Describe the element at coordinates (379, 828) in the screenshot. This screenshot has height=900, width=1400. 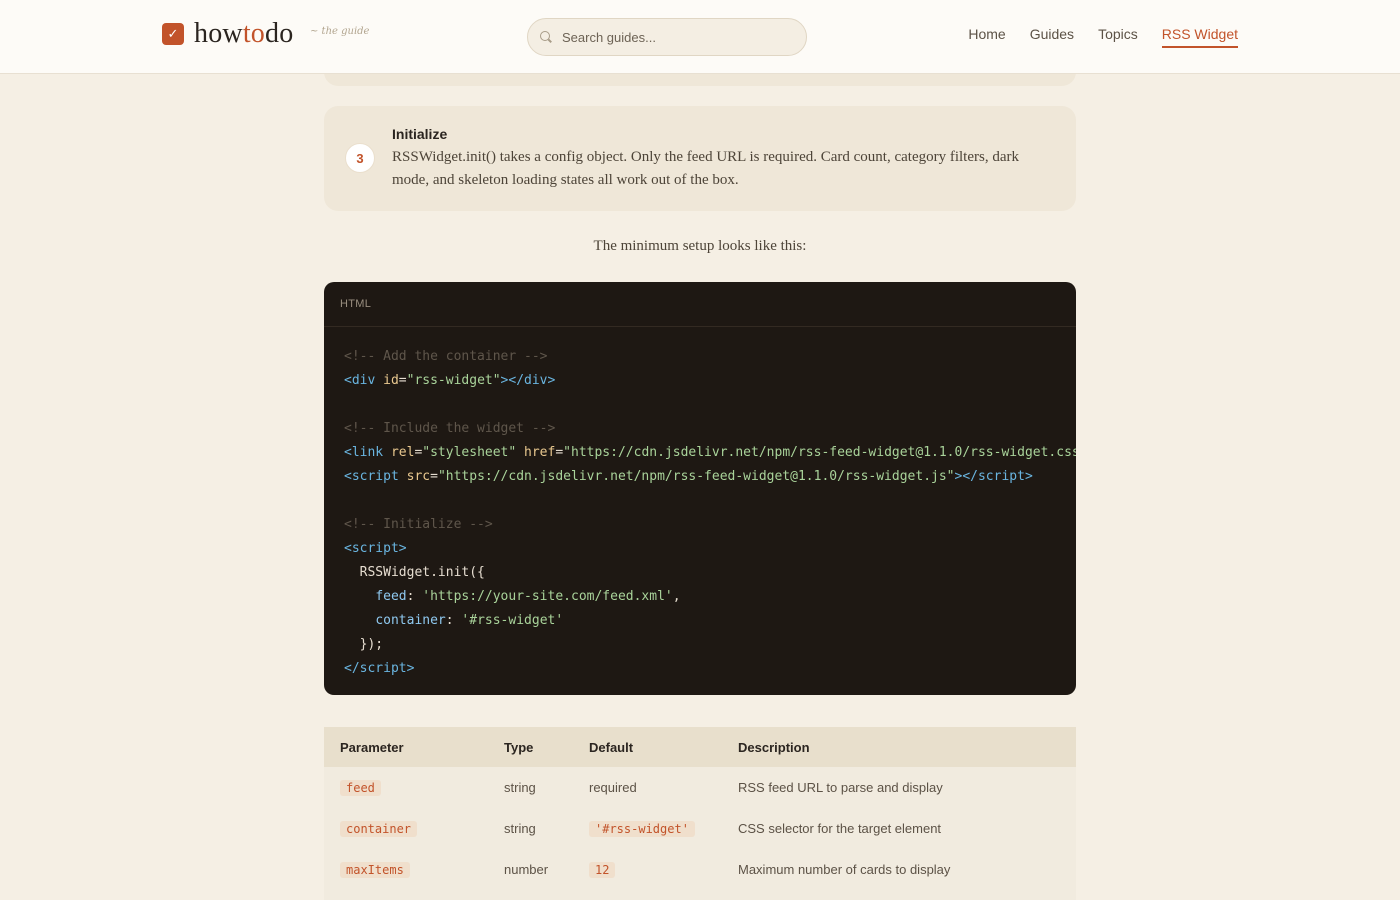
I see `param-name: container` at that location.